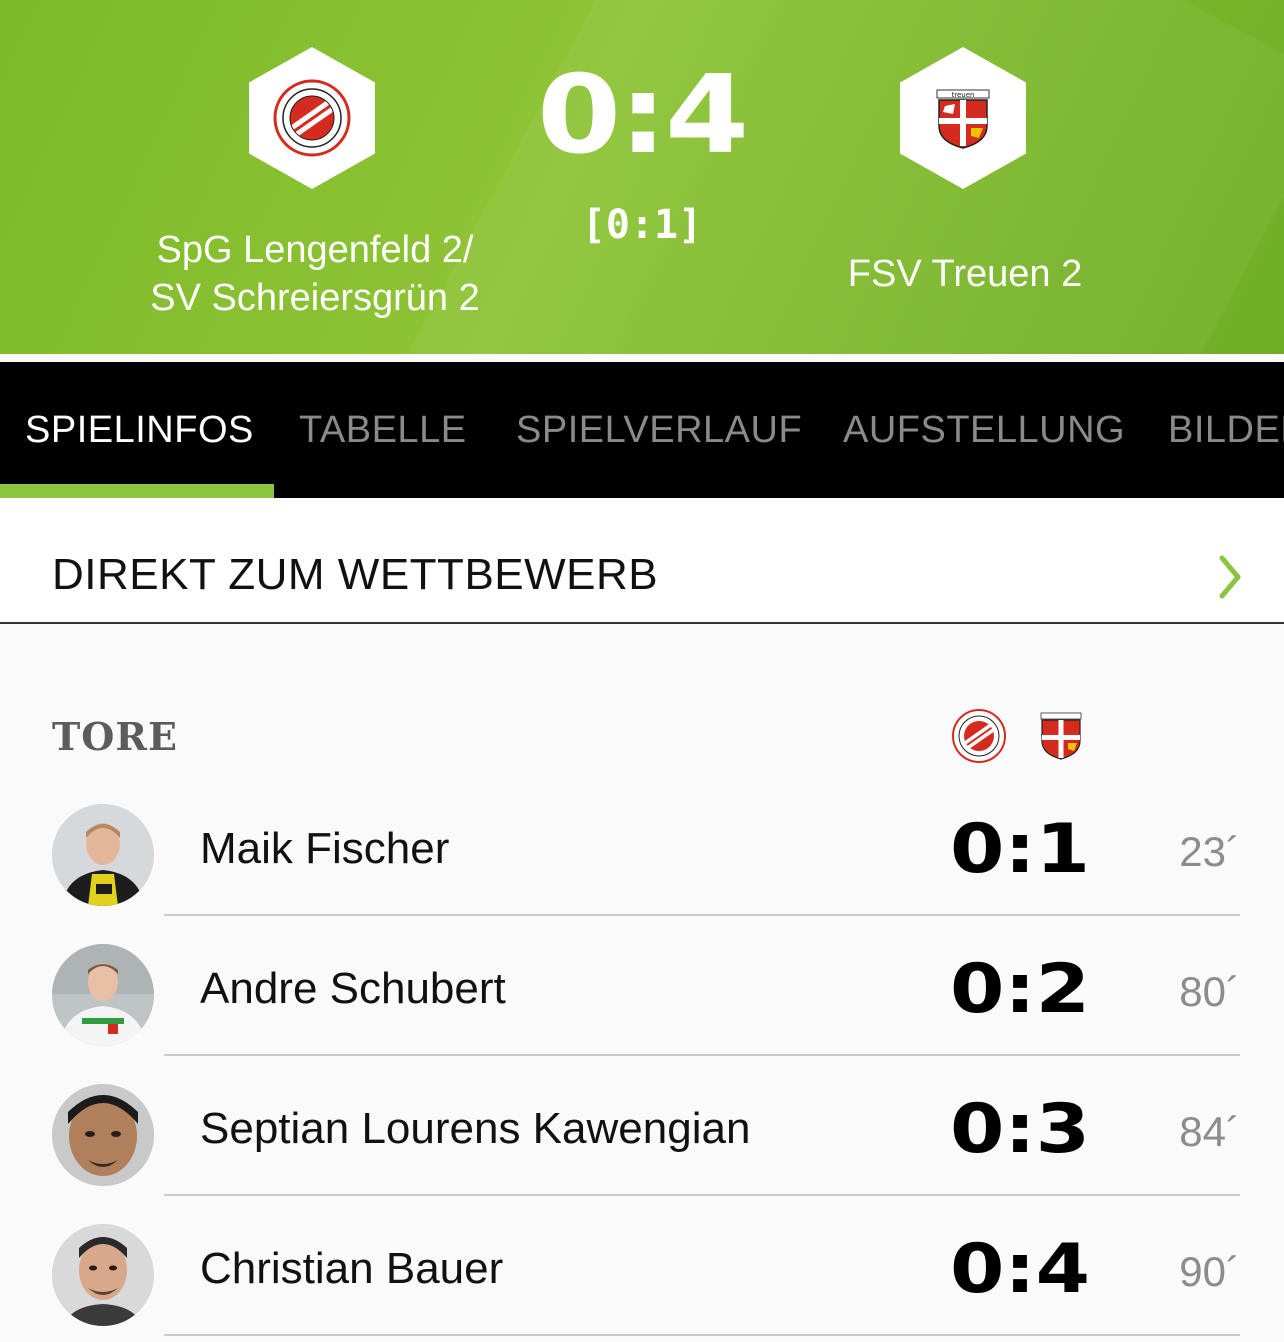 The height and width of the screenshot is (1342, 1284). What do you see at coordinates (139, 430) in the screenshot?
I see `tab-spielinfos: SPIELINFOS` at bounding box center [139, 430].